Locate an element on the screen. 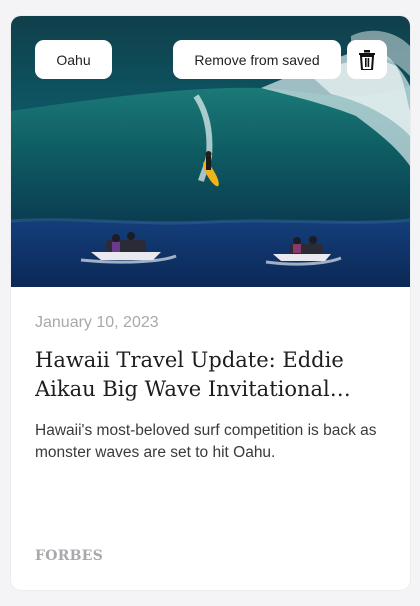 This screenshot has width=420, height=606. article-source: FORBES is located at coordinates (69, 556).